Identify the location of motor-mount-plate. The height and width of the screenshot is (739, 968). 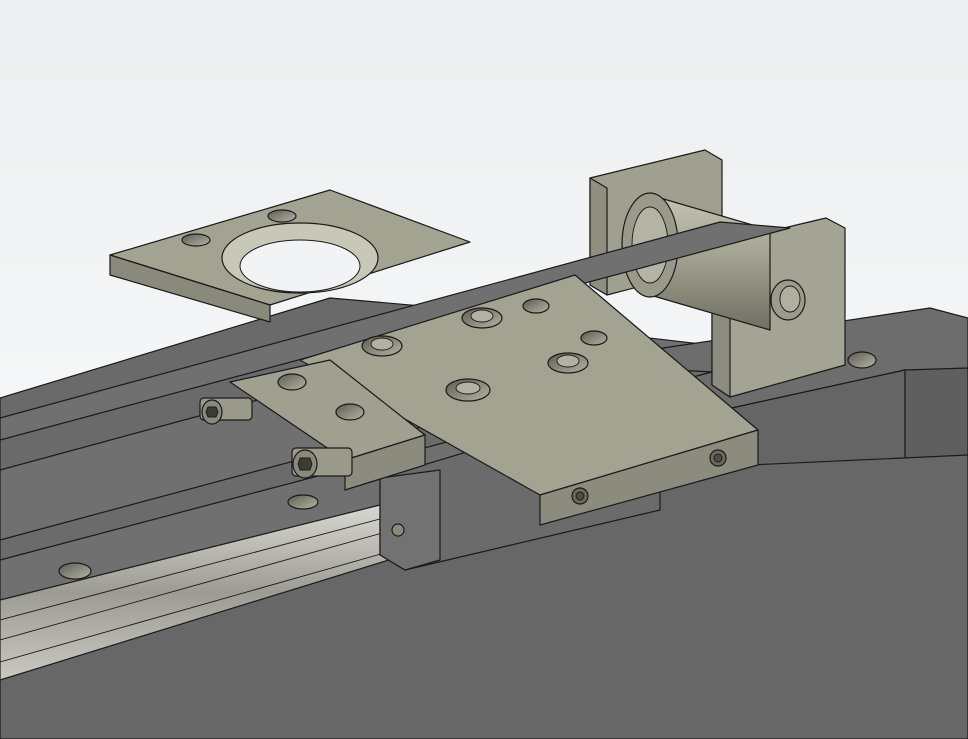
(290, 256).